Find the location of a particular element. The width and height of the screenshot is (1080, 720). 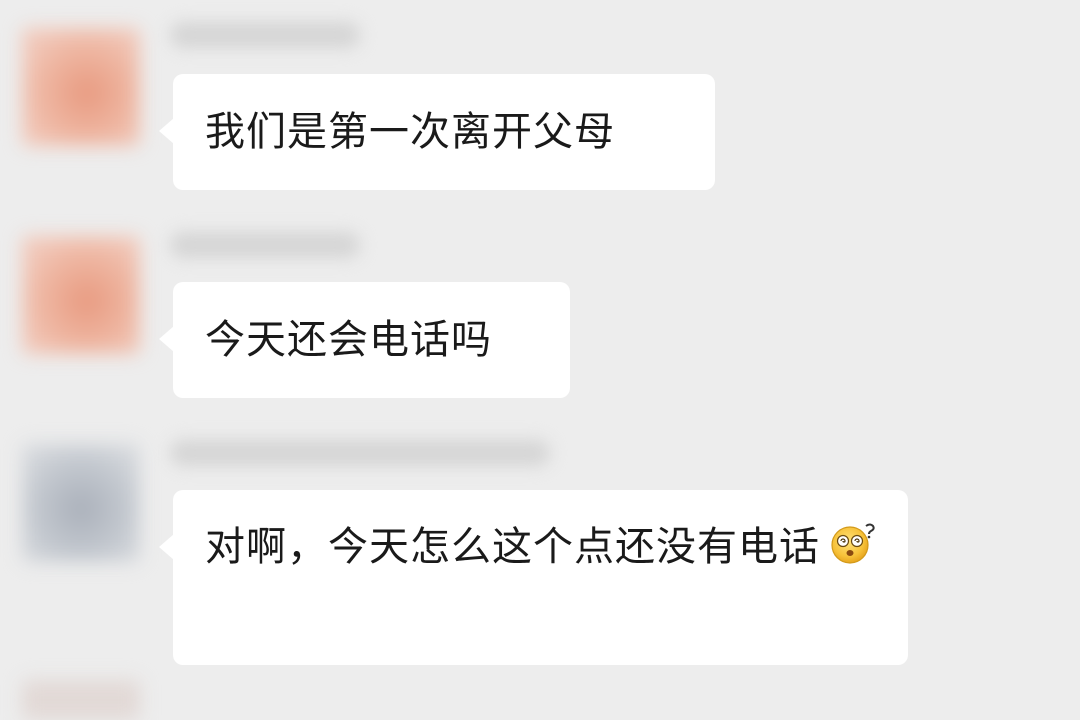

dizzy-face-emoji-icon is located at coordinates (853, 543).